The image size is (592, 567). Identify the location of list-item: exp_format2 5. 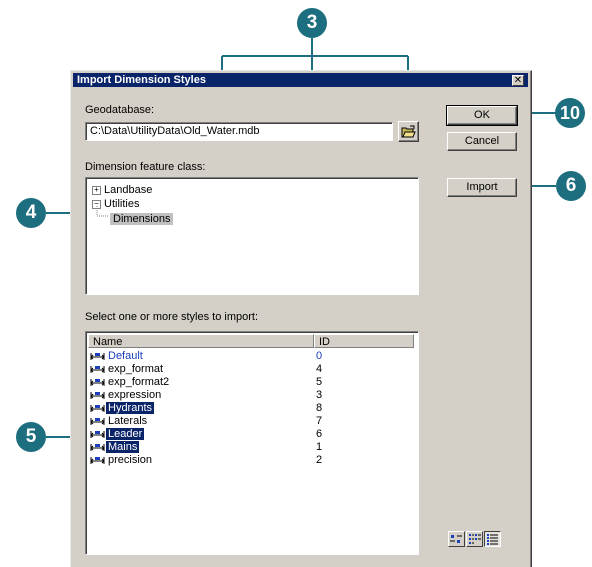
(206, 382).